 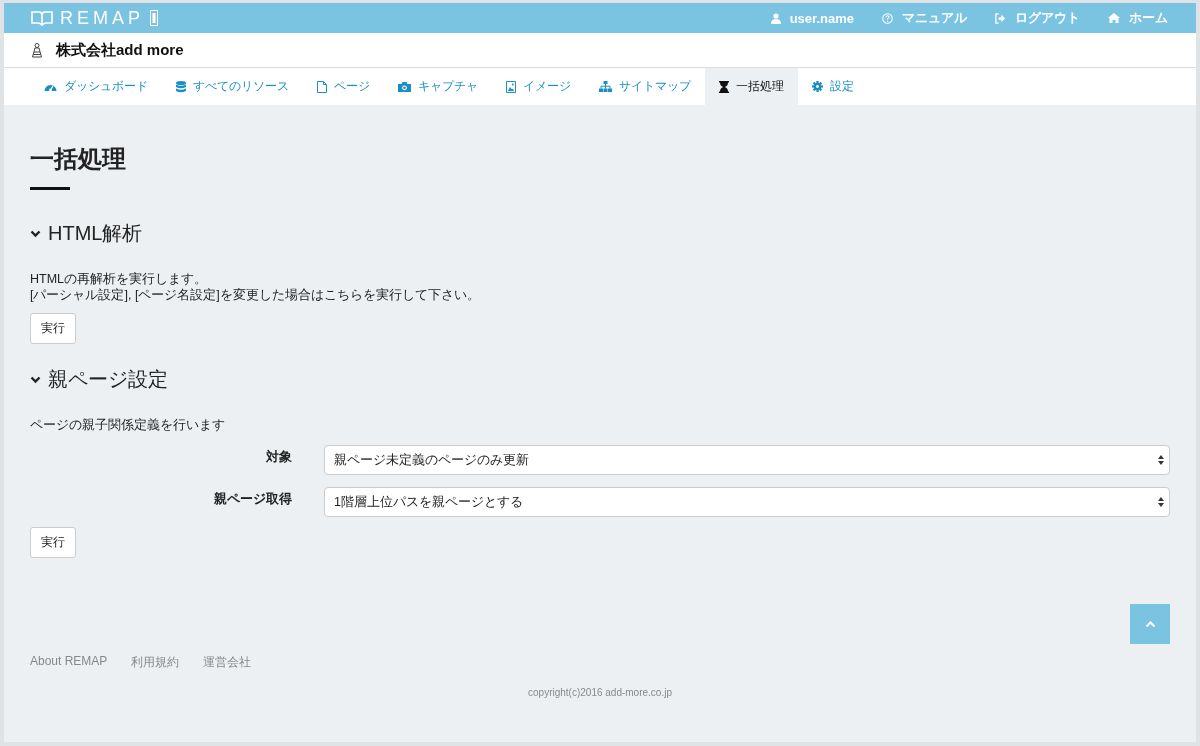 I want to click on field-label: 対象, so click(x=279, y=457).